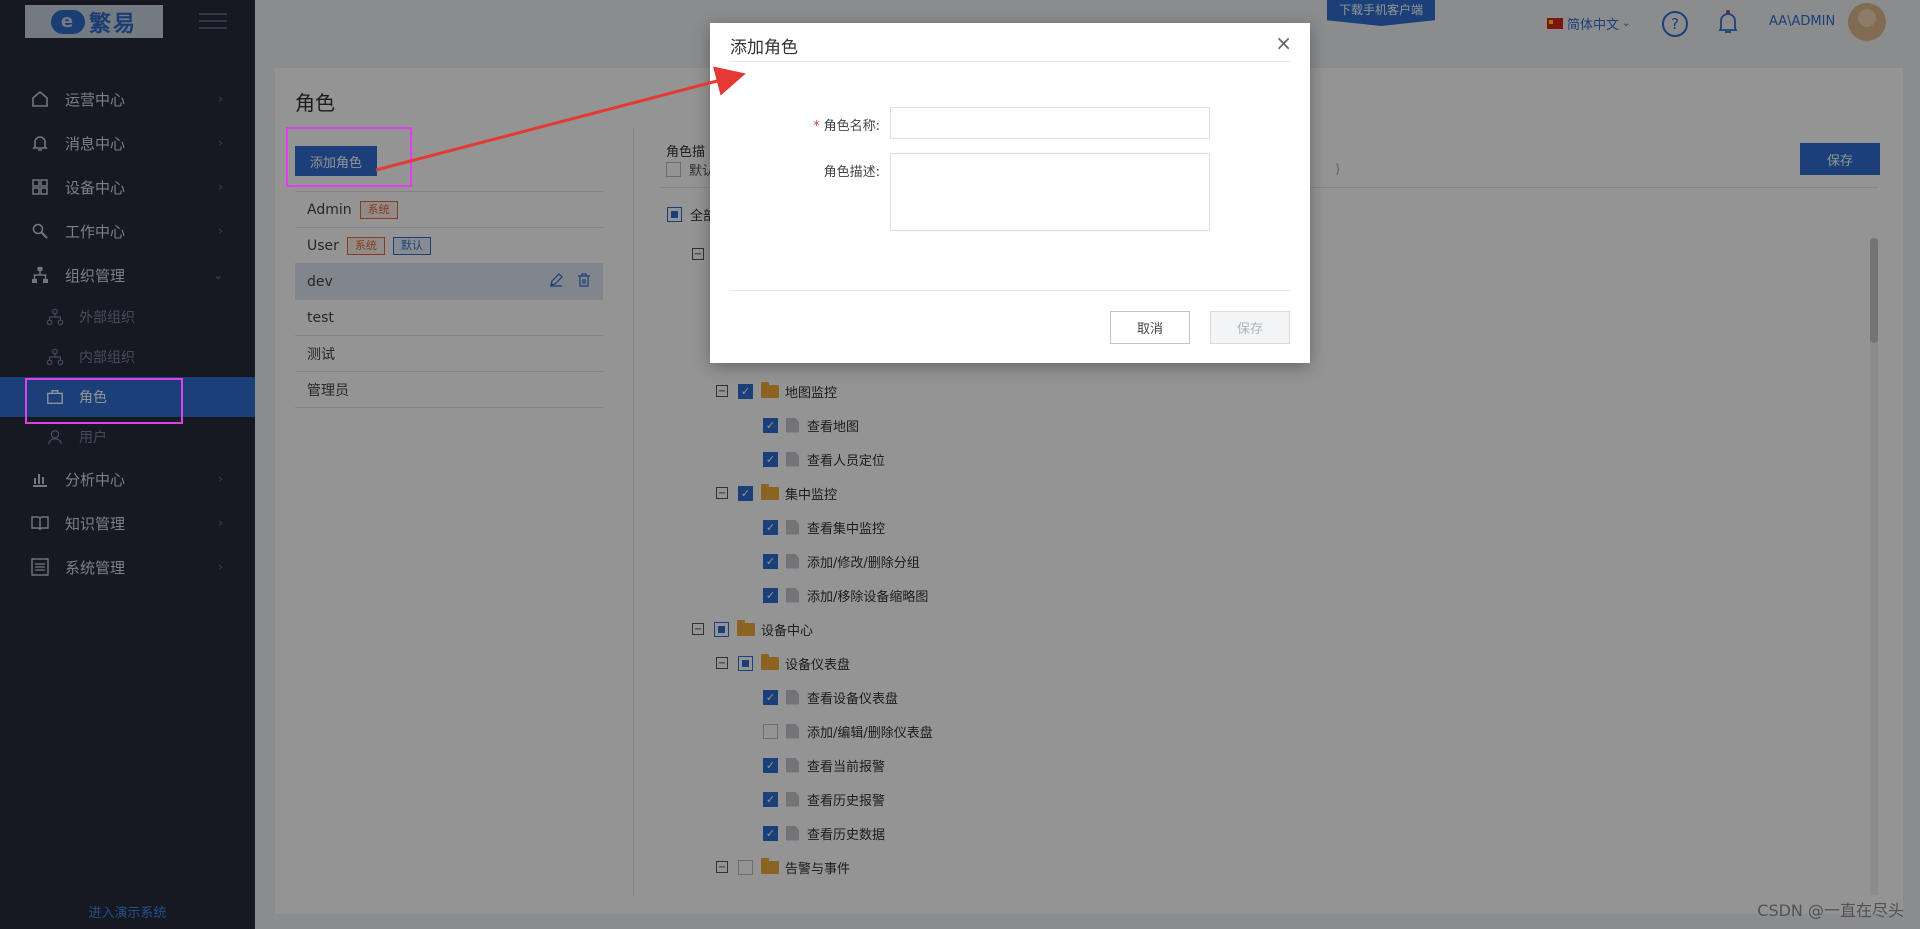 The width and height of the screenshot is (1920, 929). Describe the element at coordinates (1010, 61) in the screenshot. I see `dialog-header-divider` at that location.